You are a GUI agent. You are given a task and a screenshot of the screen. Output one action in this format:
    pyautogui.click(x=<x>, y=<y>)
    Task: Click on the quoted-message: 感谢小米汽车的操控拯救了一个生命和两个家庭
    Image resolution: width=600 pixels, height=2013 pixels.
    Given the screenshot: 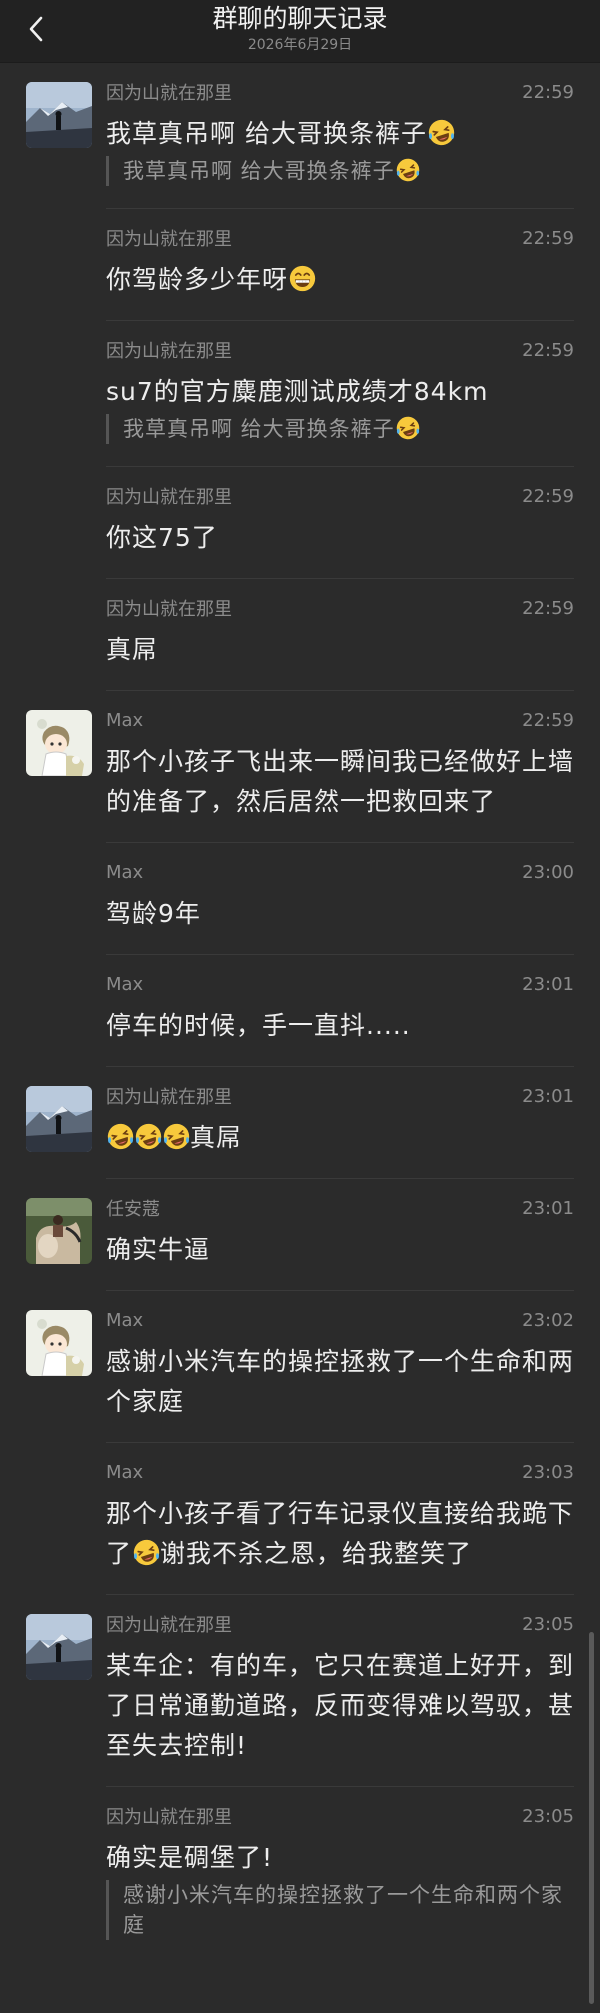 What is the action you would take?
    pyautogui.click(x=340, y=1910)
    